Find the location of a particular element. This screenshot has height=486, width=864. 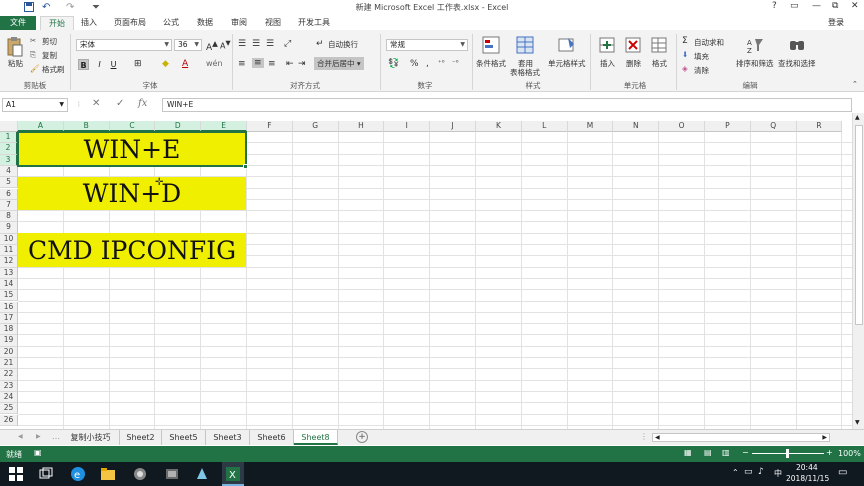

column-header: J is located at coordinates (453, 126).